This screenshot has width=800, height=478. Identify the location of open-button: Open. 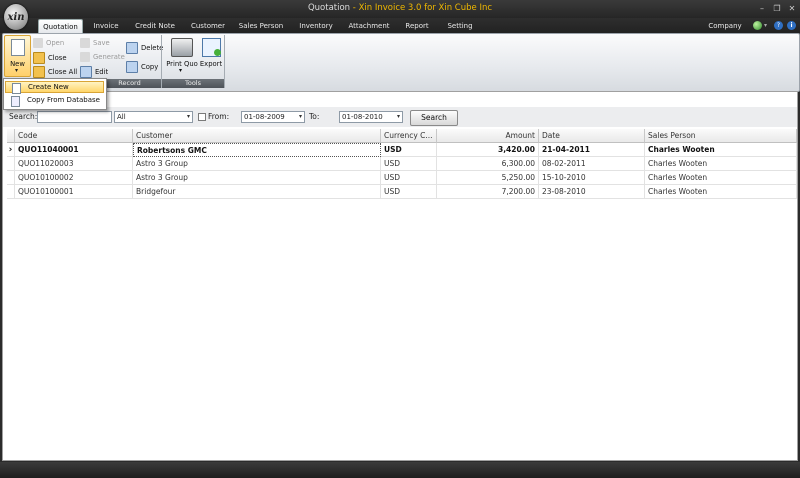
(48, 43).